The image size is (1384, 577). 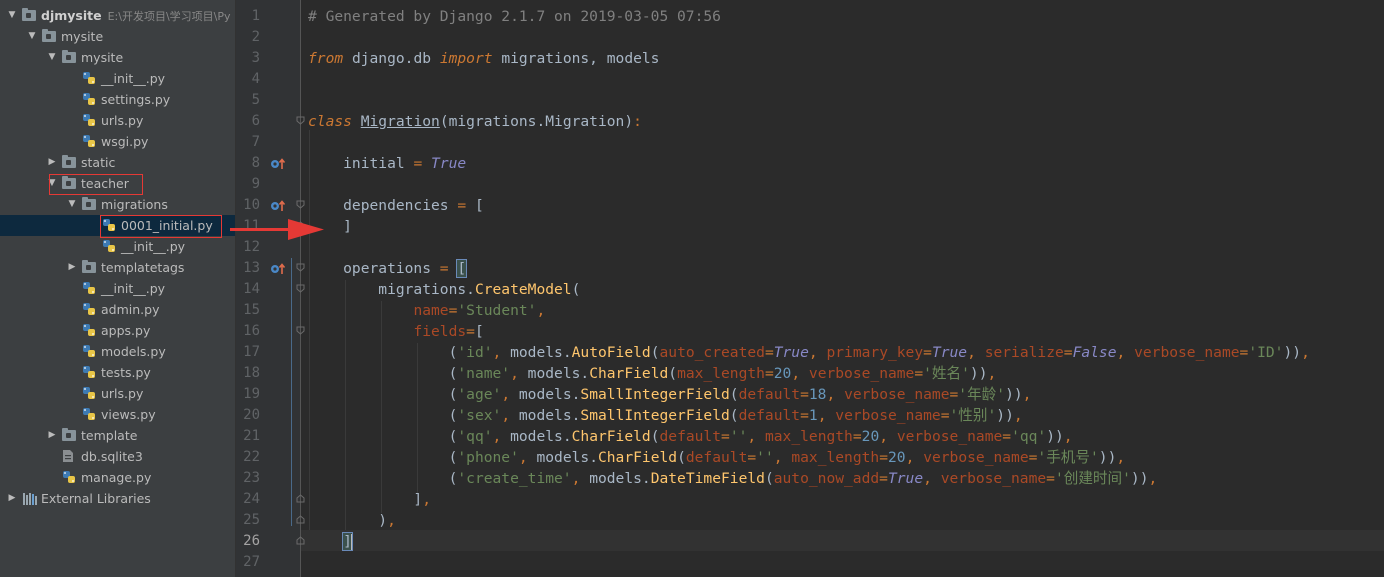 I want to click on tree-item: db.sqlite3, so click(x=117, y=456).